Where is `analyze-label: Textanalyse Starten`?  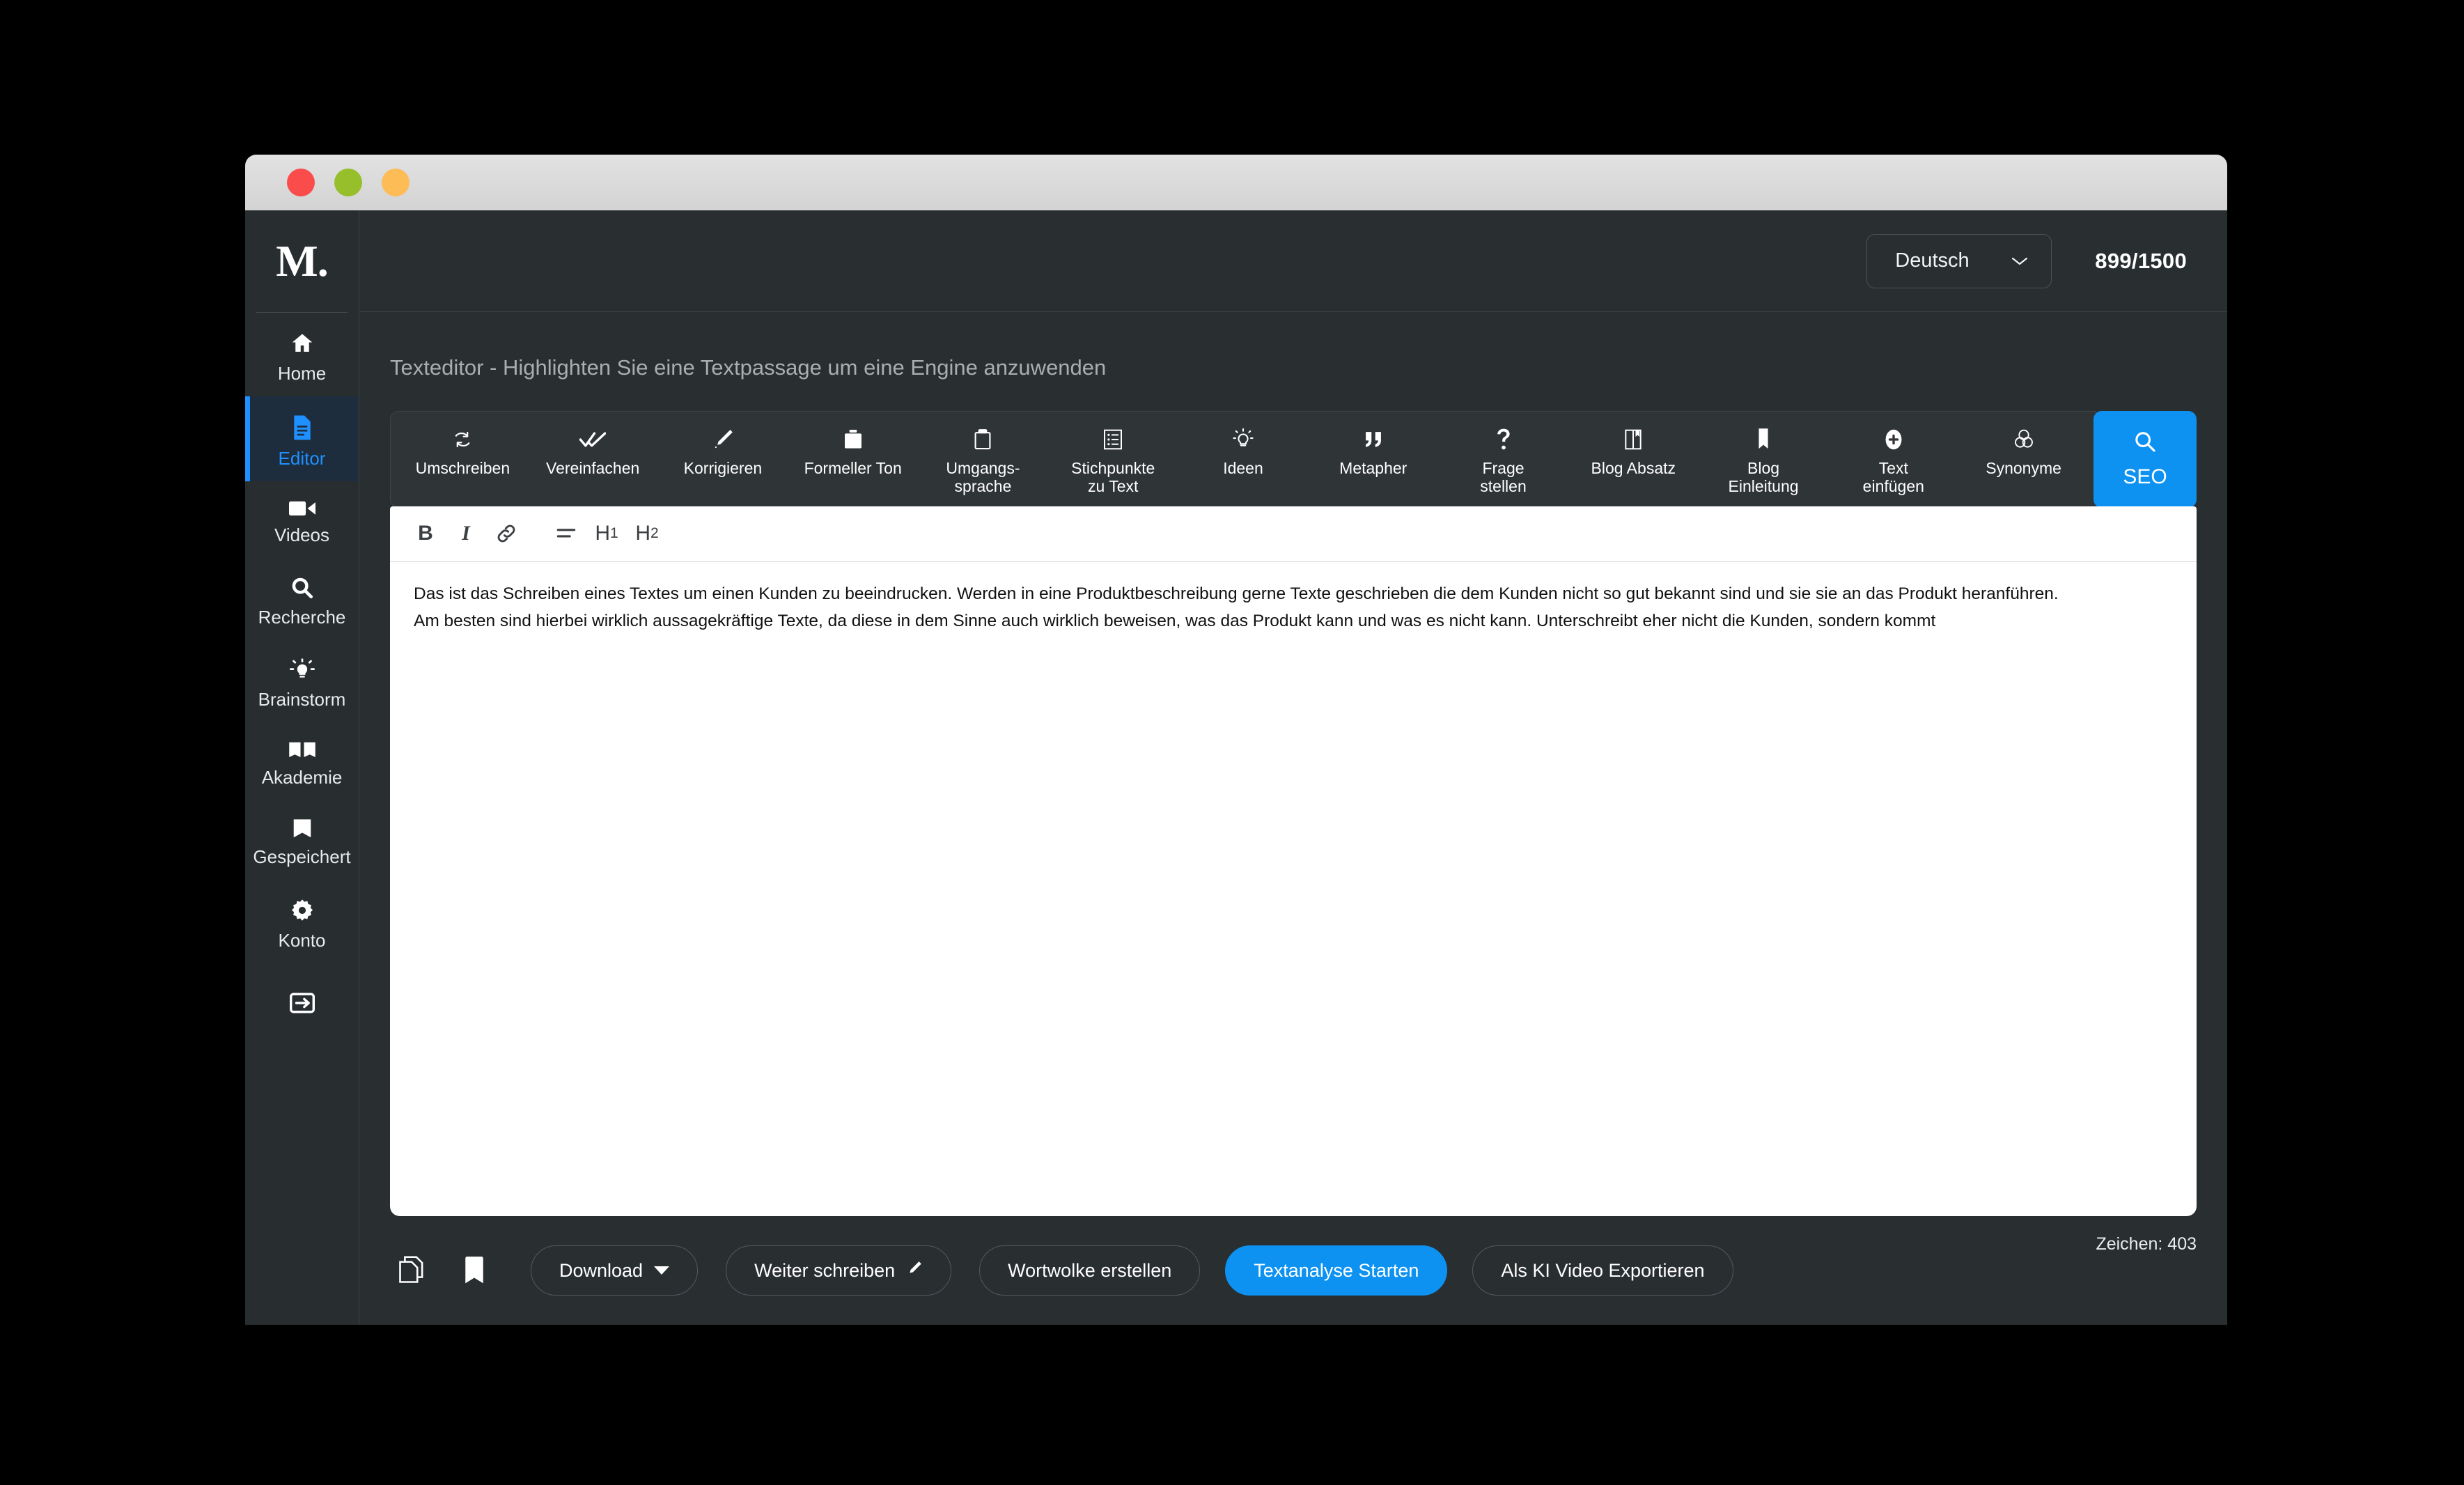
analyze-label: Textanalyse Starten is located at coordinates (1336, 1270).